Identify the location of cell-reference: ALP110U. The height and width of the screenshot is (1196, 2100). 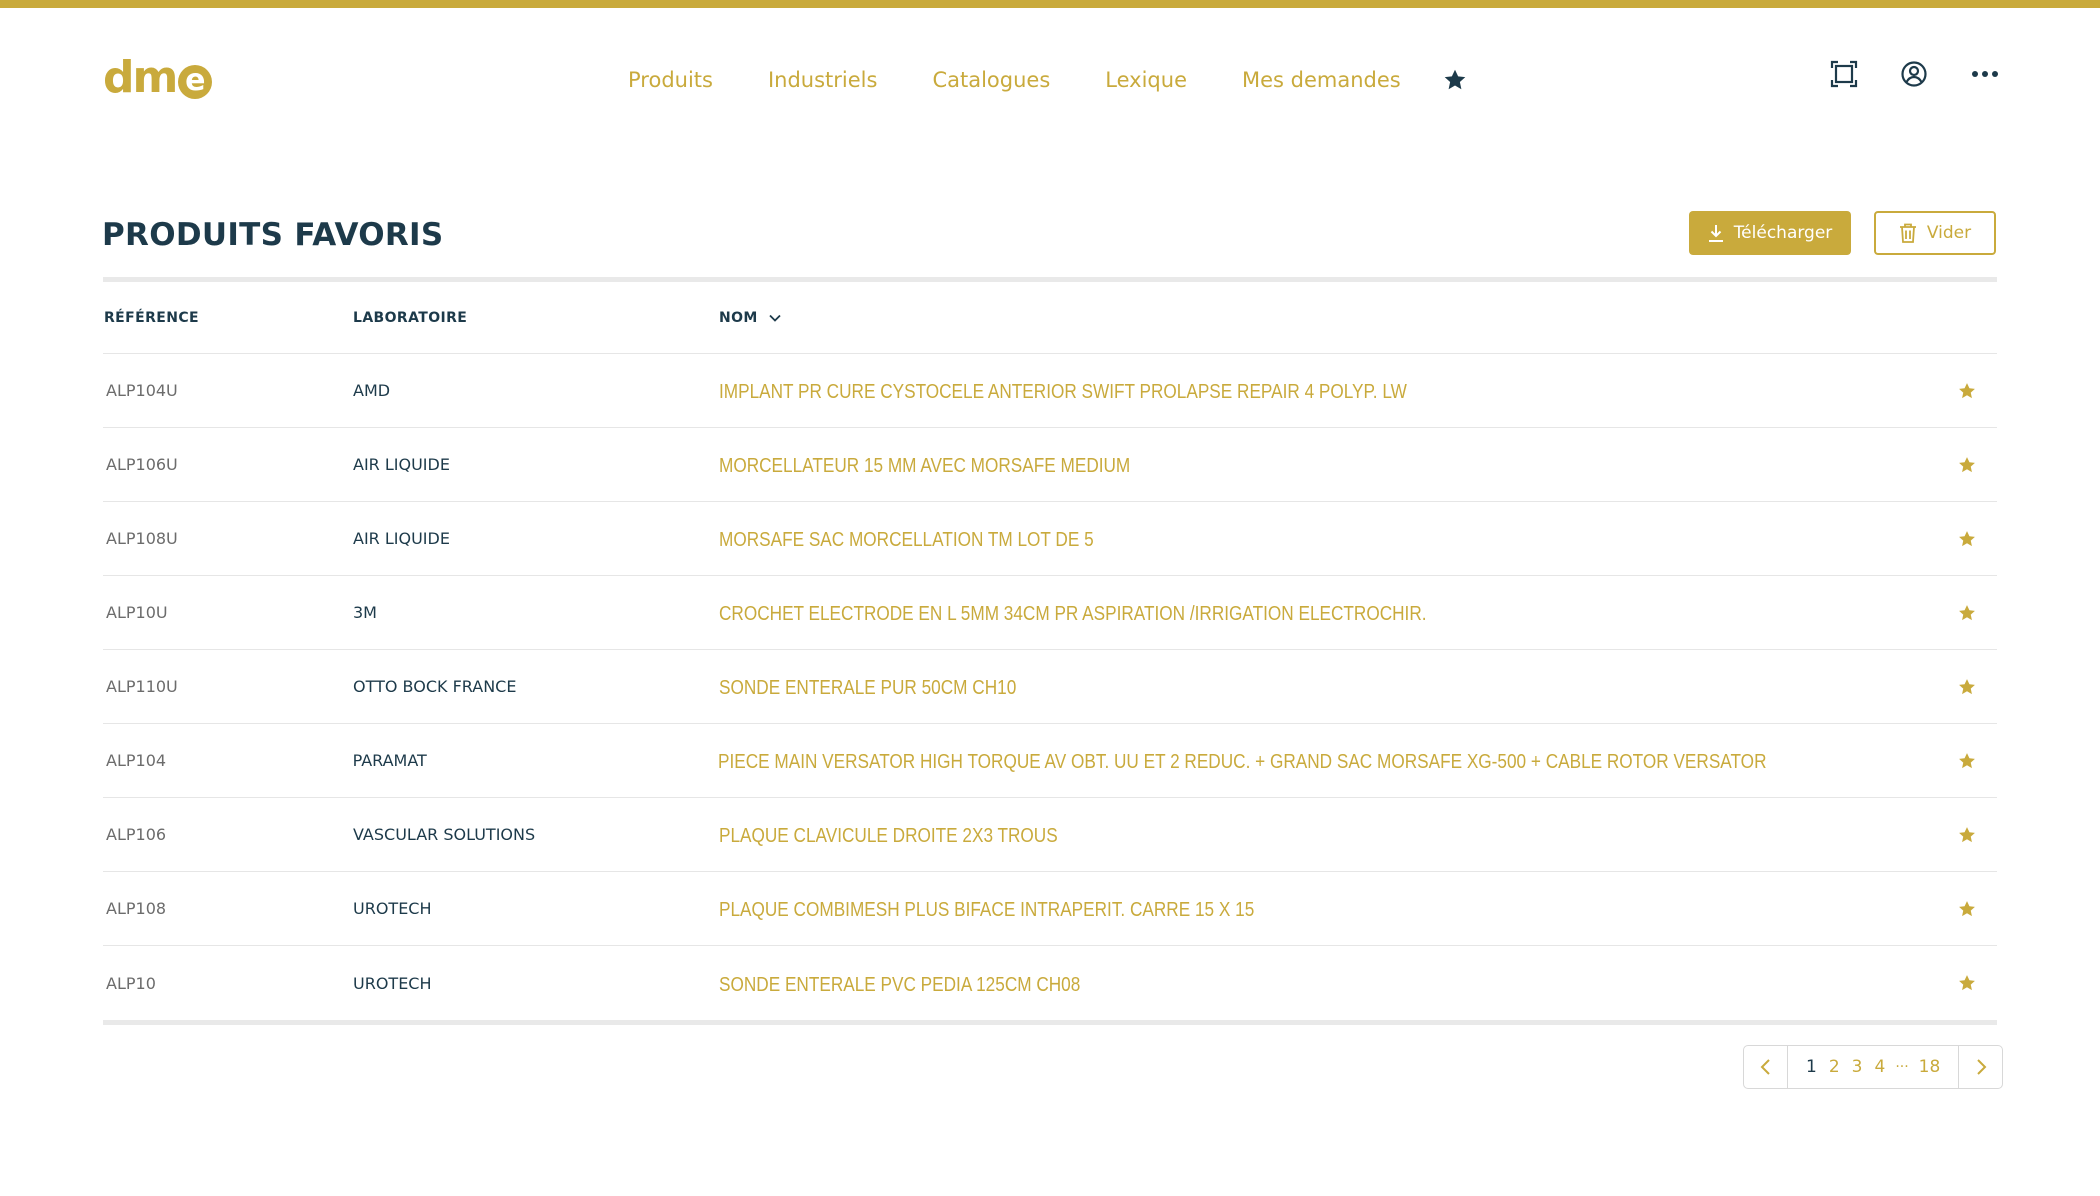
(142, 686).